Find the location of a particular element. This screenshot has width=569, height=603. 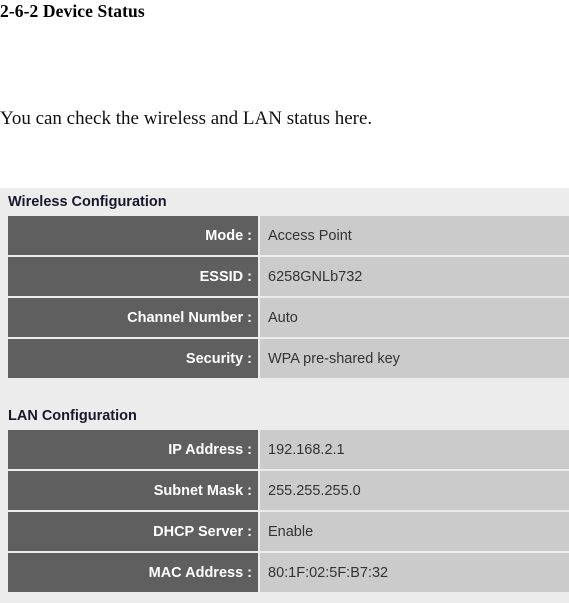

row-label-channel-number: Channel Number : is located at coordinates (133, 317).